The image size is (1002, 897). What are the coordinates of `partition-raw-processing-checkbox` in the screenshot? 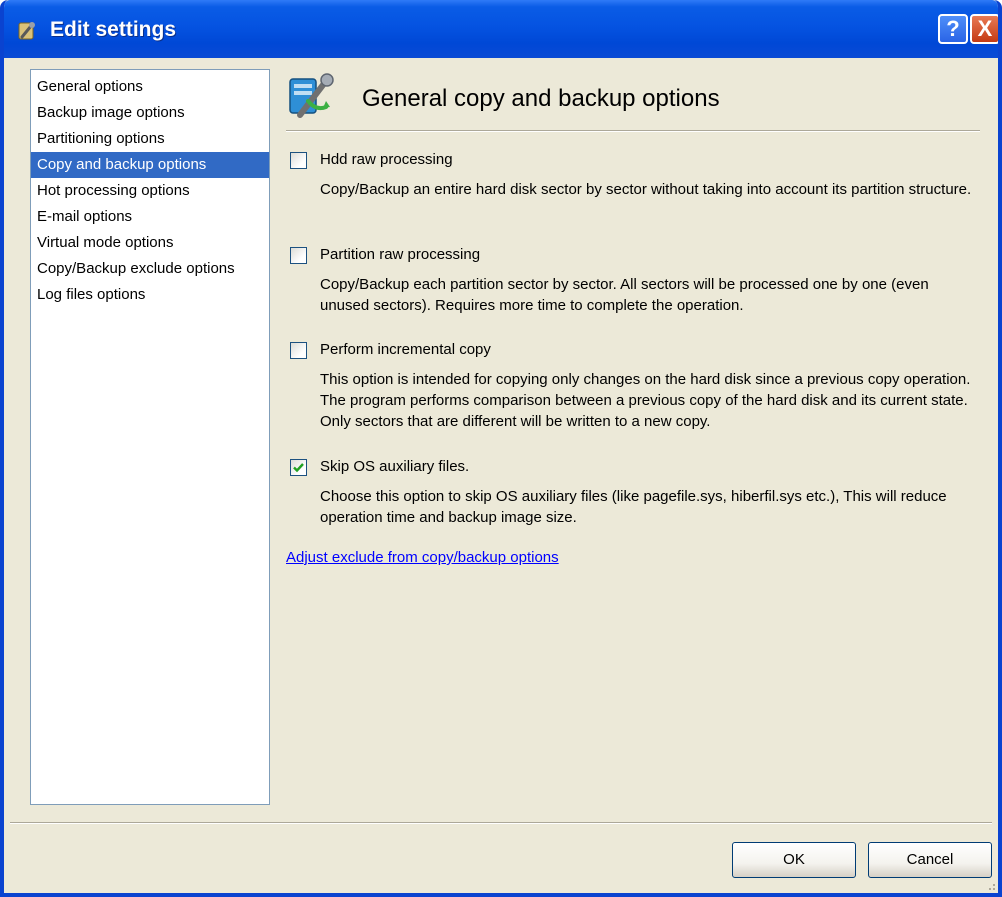 It's located at (298, 255).